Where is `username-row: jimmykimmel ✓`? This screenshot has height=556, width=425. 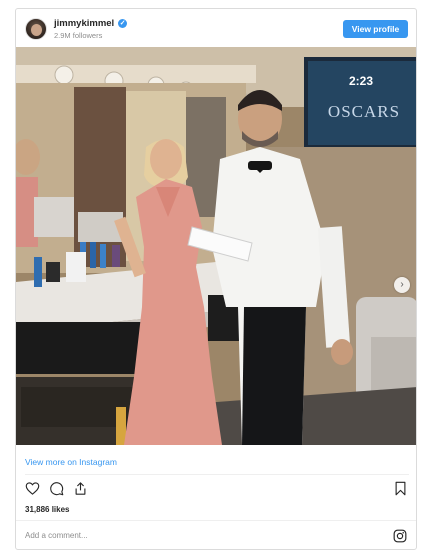 username-row: jimmykimmel ✓ is located at coordinates (91, 23).